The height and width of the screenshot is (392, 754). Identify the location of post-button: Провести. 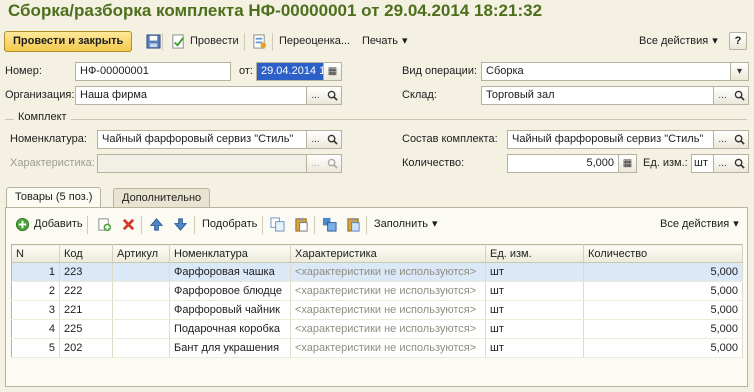
(205, 41).